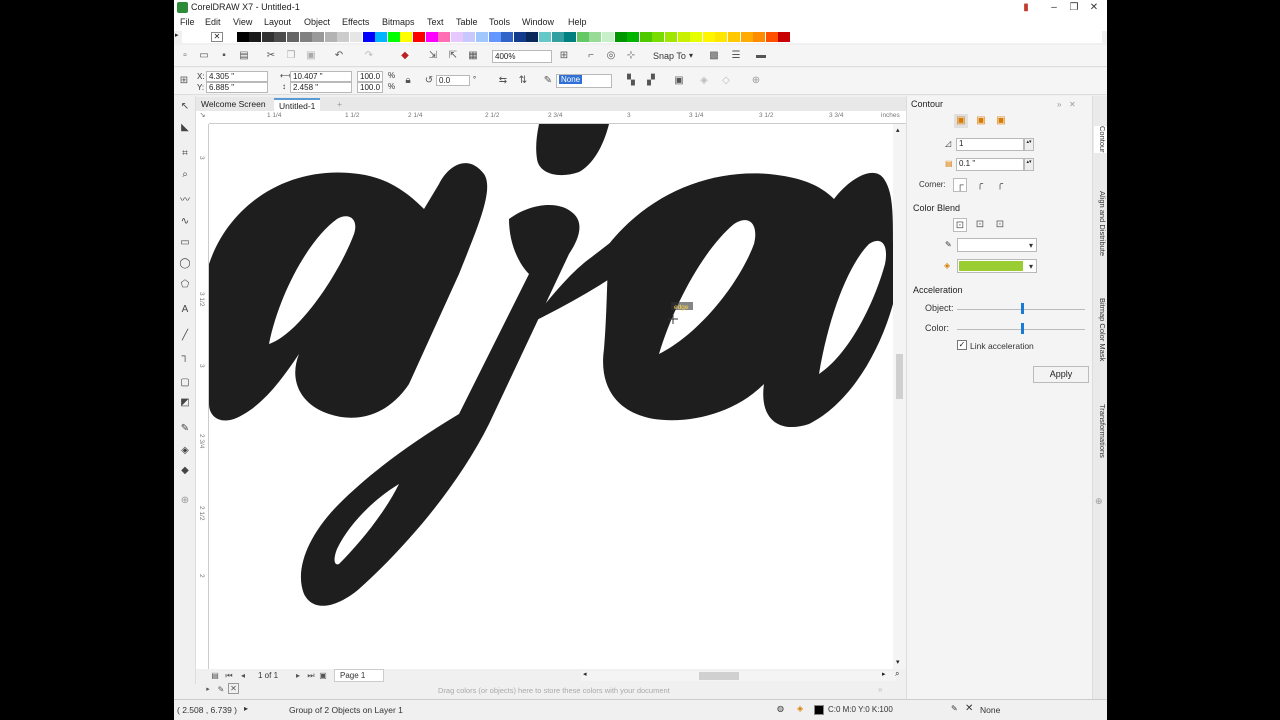 Image resolution: width=1280 pixels, height=720 pixels. Describe the element at coordinates (714, 56) in the screenshot. I see `options-icon: ▩` at that location.